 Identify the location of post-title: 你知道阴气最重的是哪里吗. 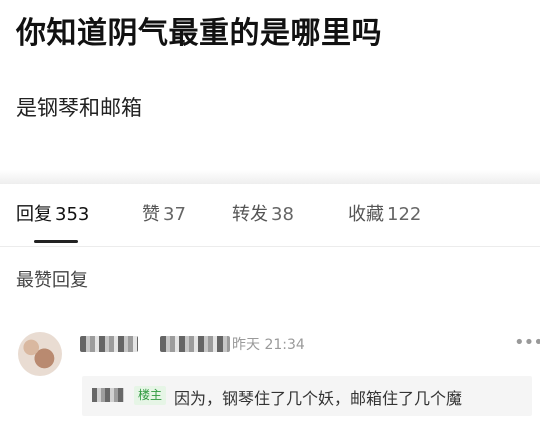
(199, 33).